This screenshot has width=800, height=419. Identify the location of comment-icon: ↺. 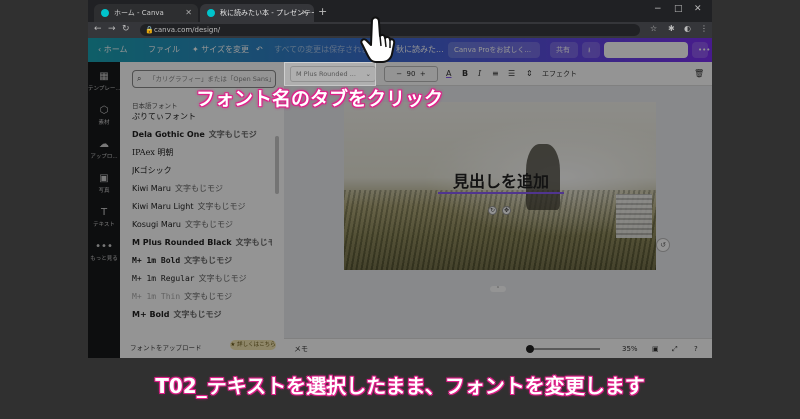
(663, 245).